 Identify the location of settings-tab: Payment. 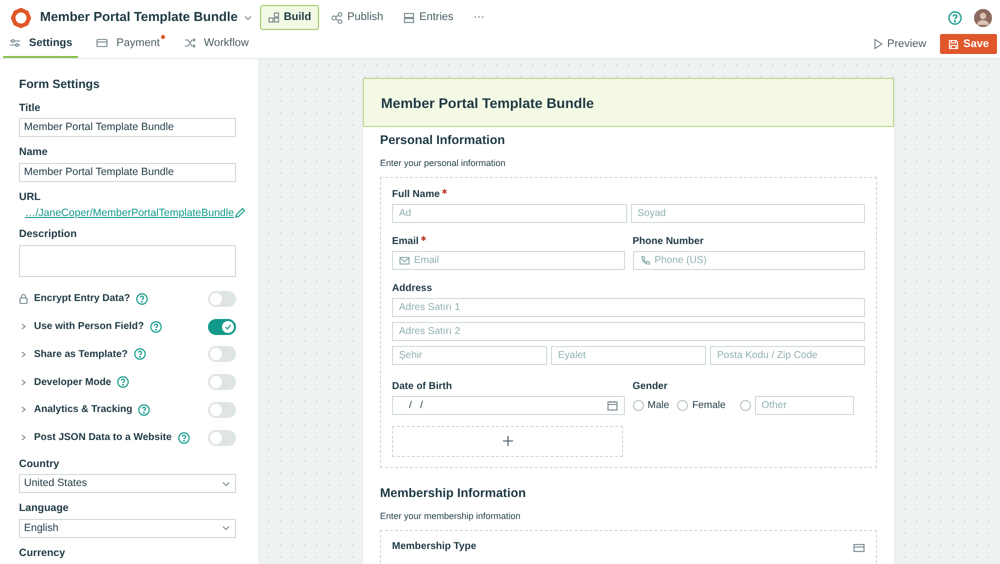
(128, 45).